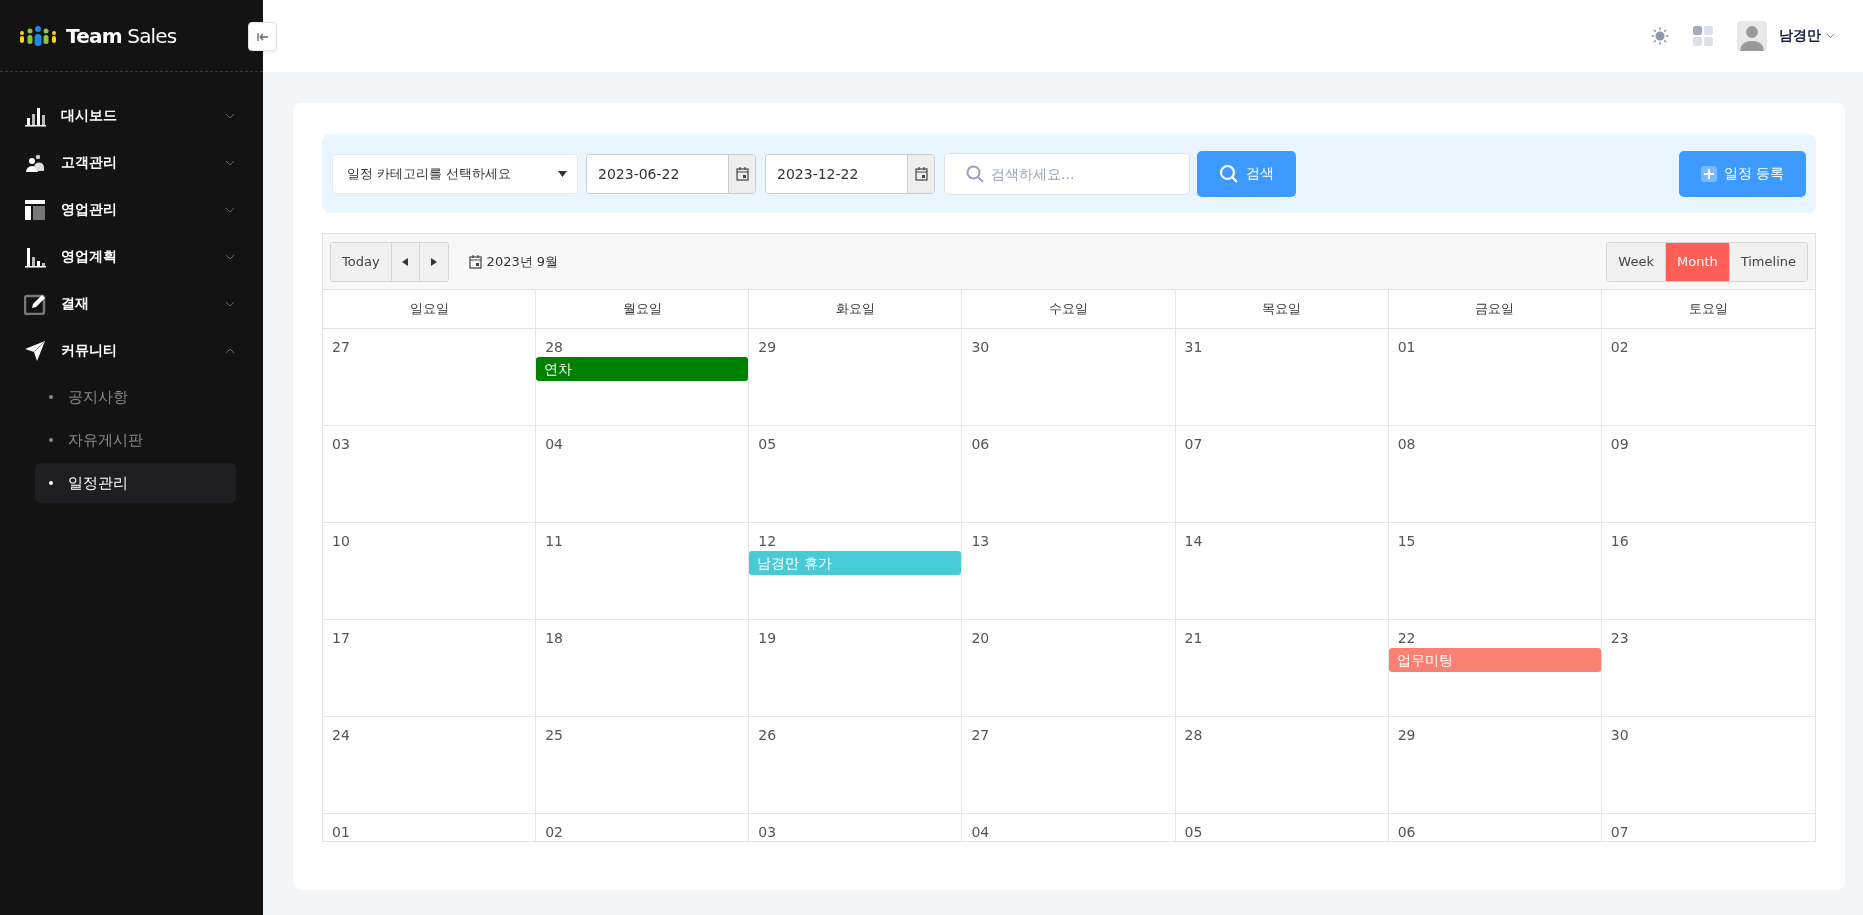 Image resolution: width=1863 pixels, height=915 pixels. I want to click on chevron-icon, so click(1830, 36).